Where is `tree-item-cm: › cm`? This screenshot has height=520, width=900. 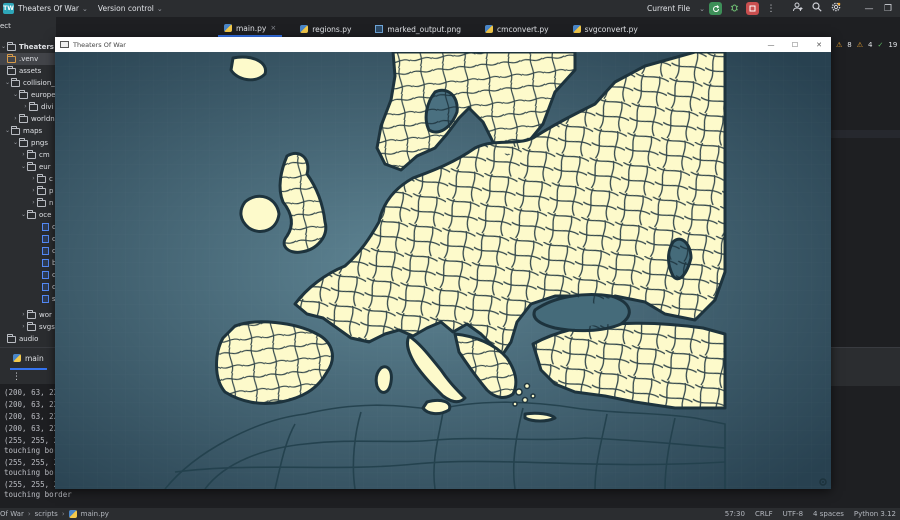 tree-item-cm: › cm is located at coordinates (35, 155).